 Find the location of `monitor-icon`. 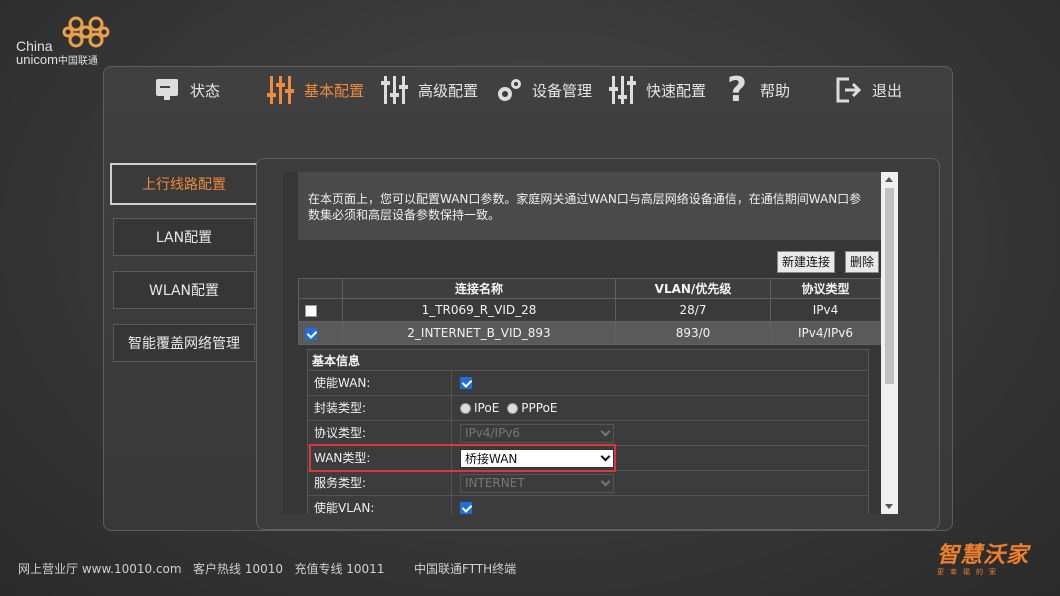

monitor-icon is located at coordinates (167, 90).